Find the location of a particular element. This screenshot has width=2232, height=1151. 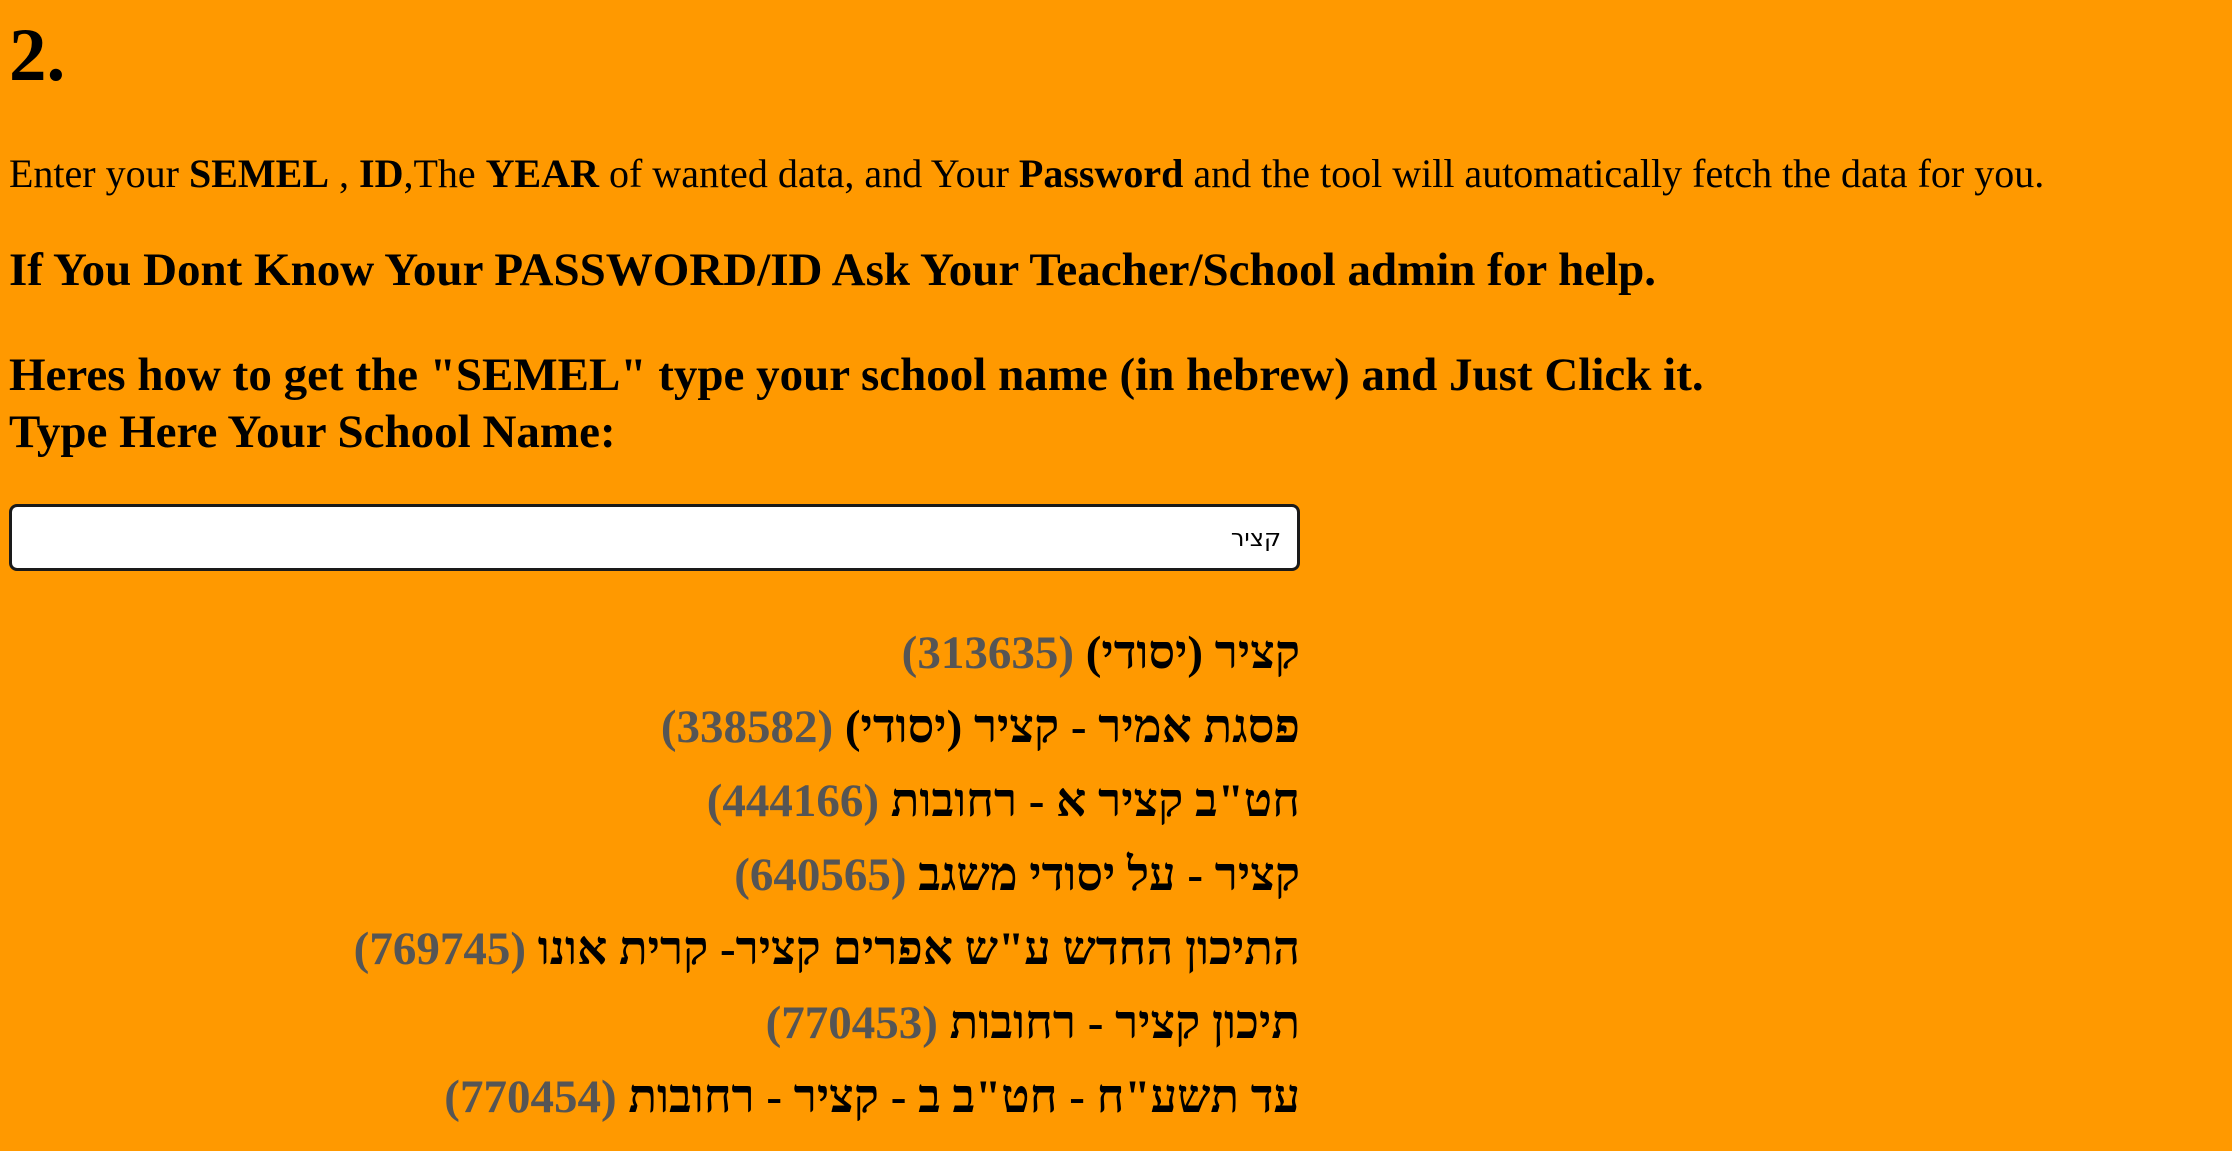

school-result-semel: (640565) is located at coordinates (820, 875).